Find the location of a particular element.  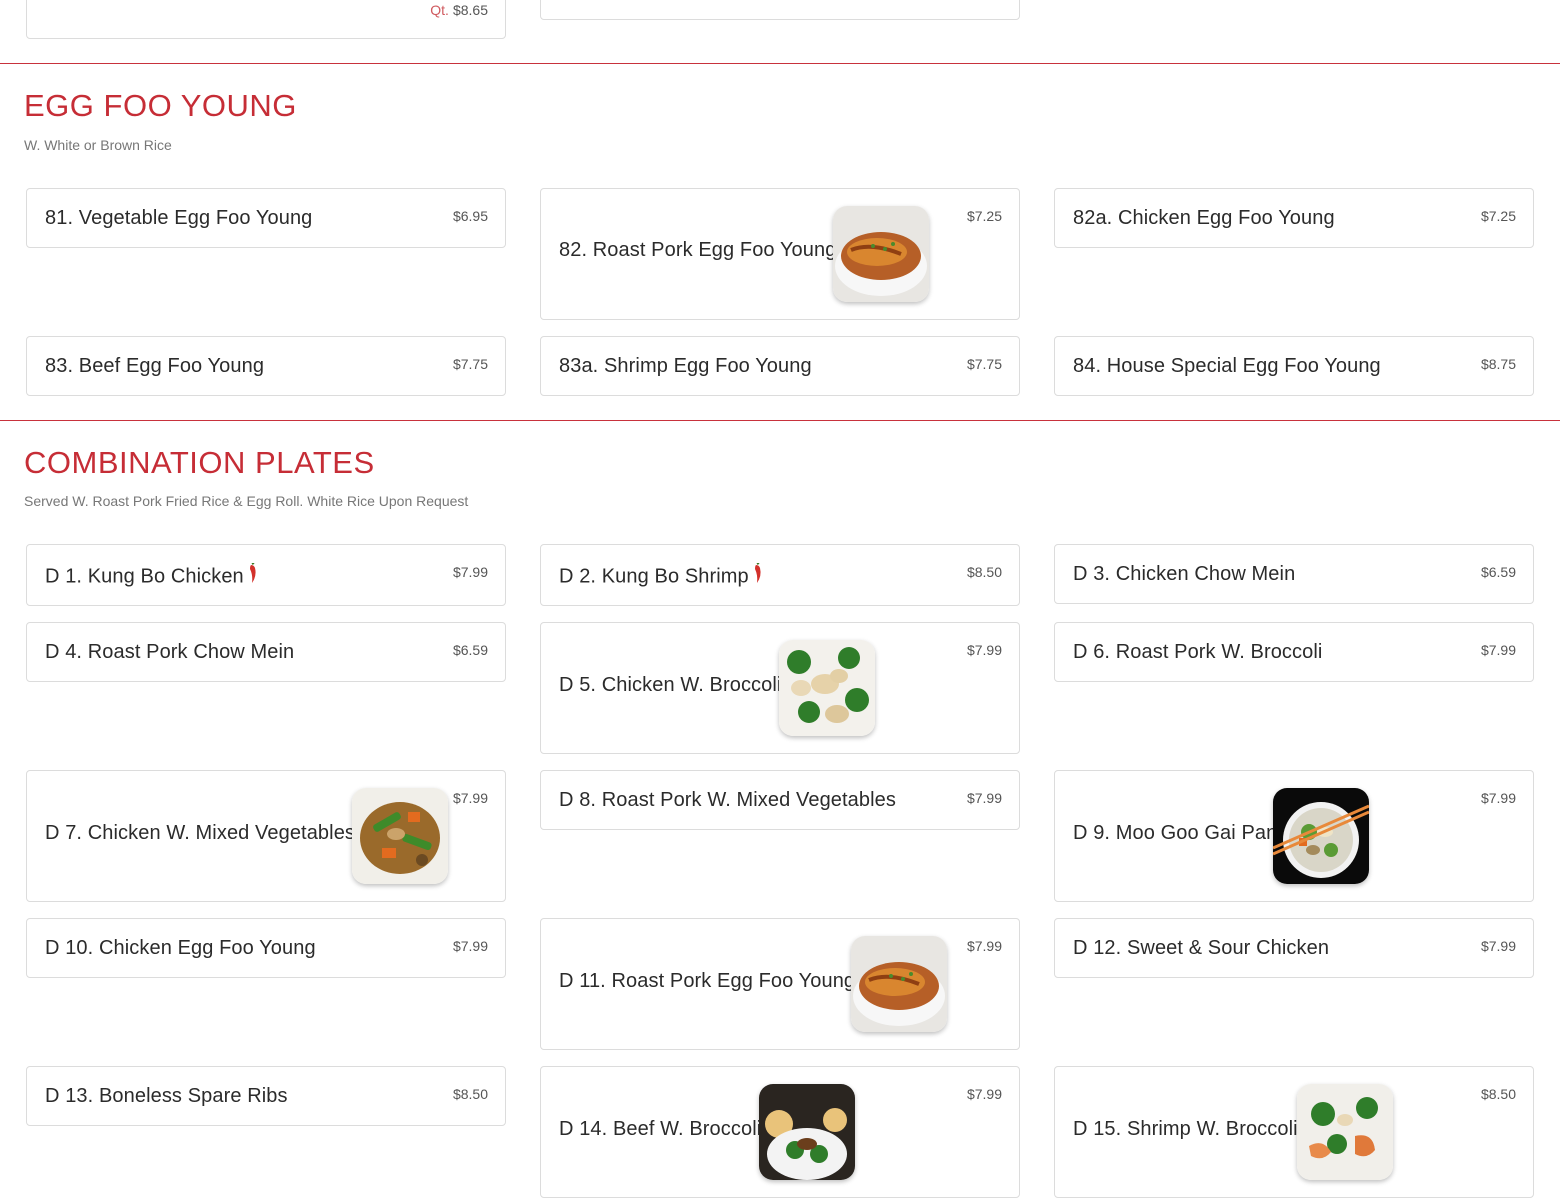

menu-item-card: D 3. Chicken Chow Mein $6.59 is located at coordinates (1294, 574).